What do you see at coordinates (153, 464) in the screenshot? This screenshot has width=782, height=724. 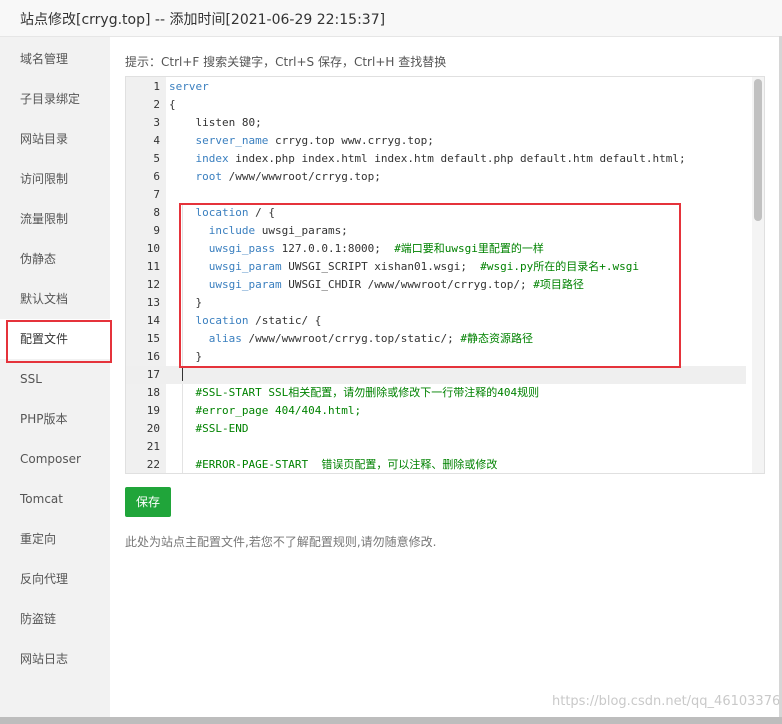 I see `line-number: 22` at bounding box center [153, 464].